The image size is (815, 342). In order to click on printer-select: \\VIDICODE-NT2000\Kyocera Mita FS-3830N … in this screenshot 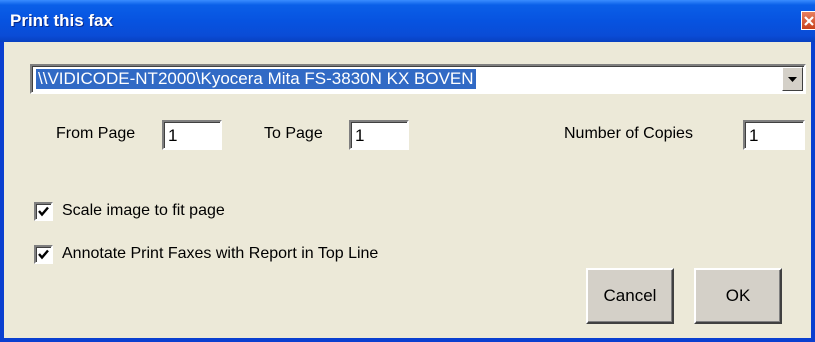, I will do `click(418, 79)`.